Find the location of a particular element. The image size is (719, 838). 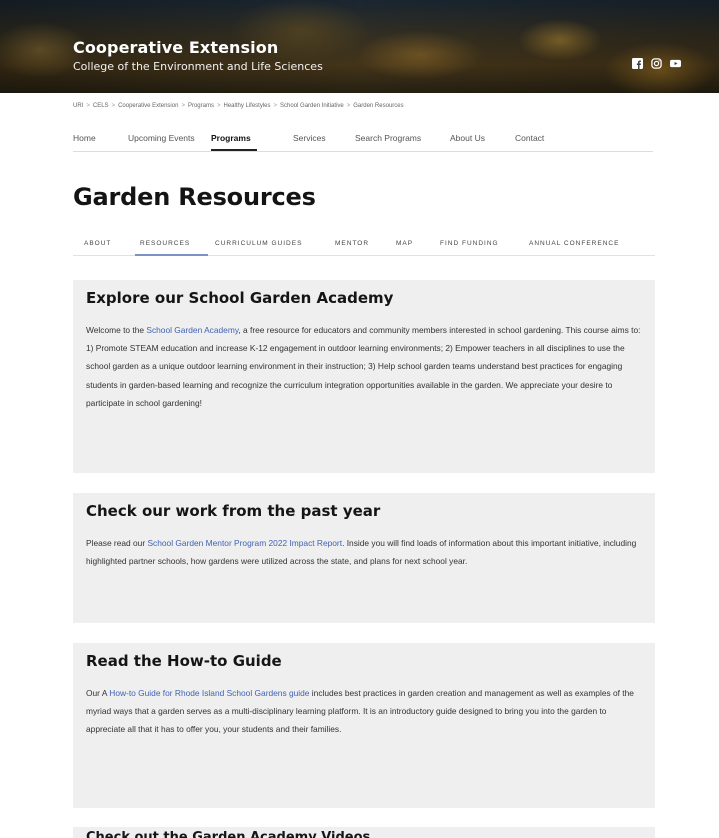

breadcrumb-item: Programs is located at coordinates (201, 106).